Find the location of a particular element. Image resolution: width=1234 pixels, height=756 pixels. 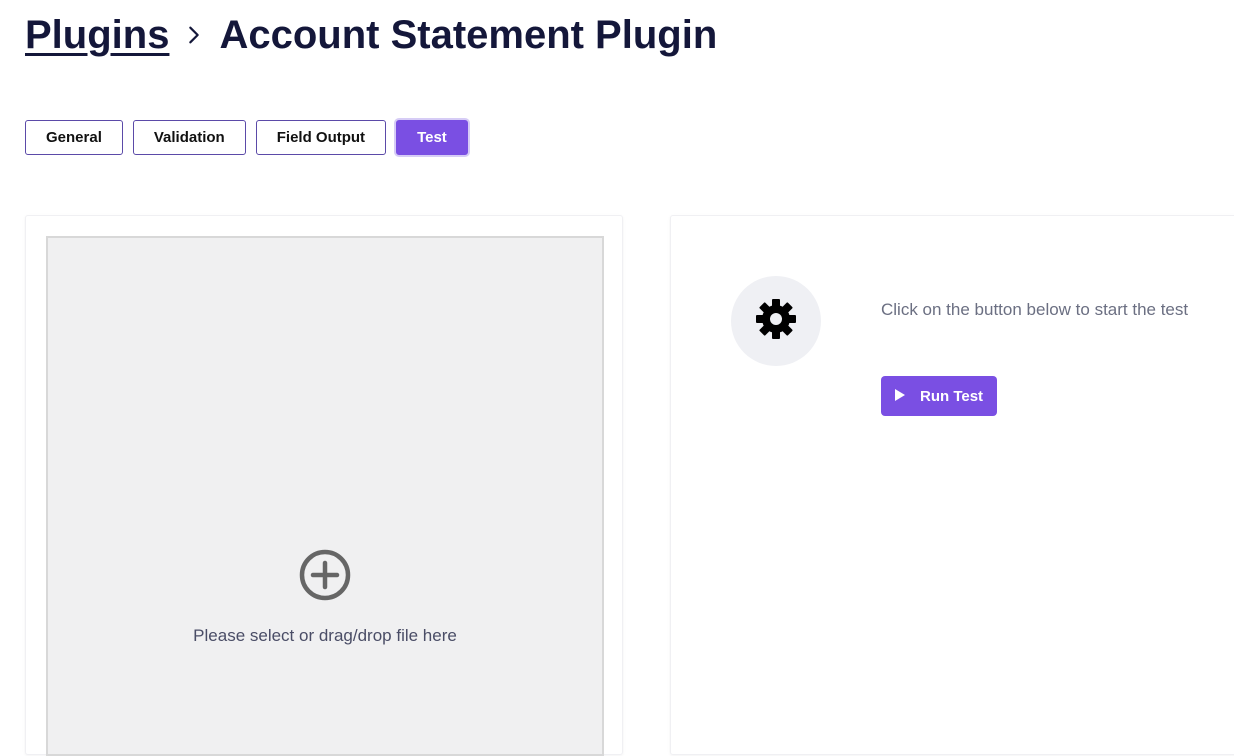

tab-field-output: Field Output is located at coordinates (321, 137).